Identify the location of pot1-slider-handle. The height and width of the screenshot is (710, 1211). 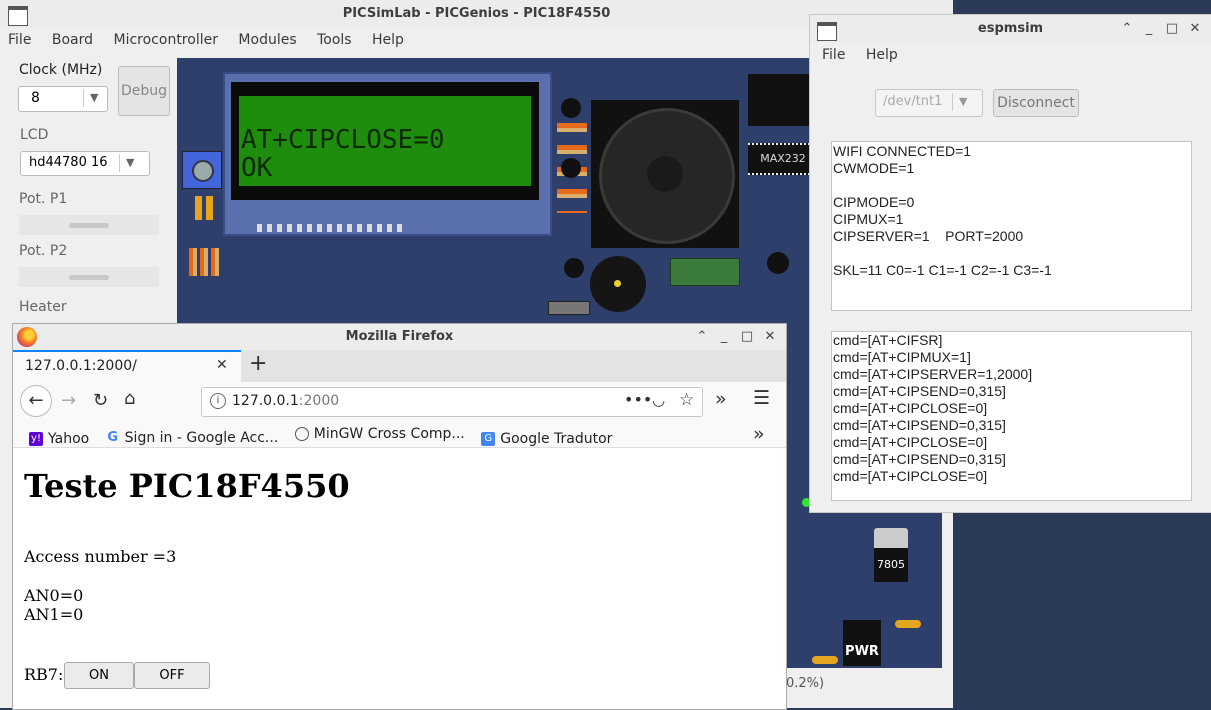
(89, 225).